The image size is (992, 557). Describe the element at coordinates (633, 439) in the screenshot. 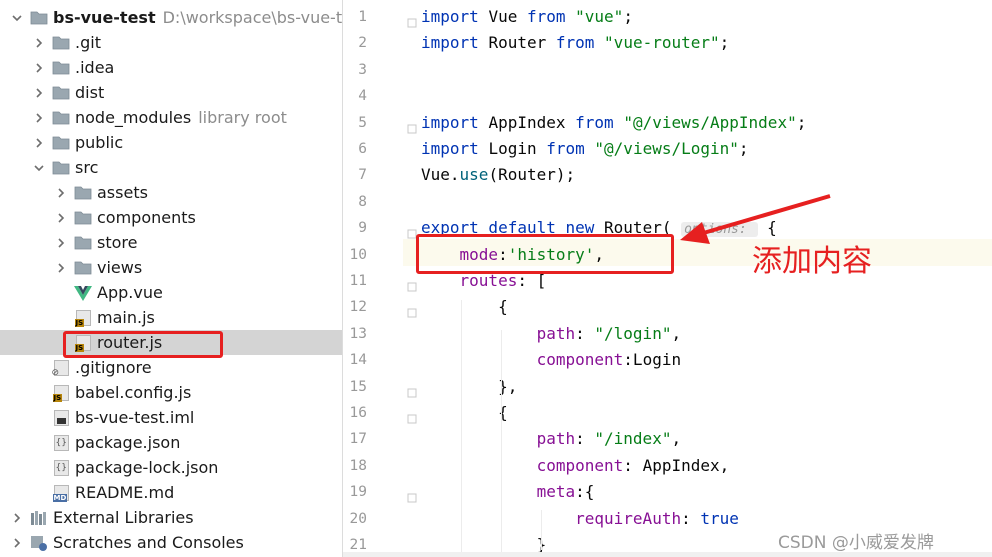

I see `code-token: "/index"` at that location.